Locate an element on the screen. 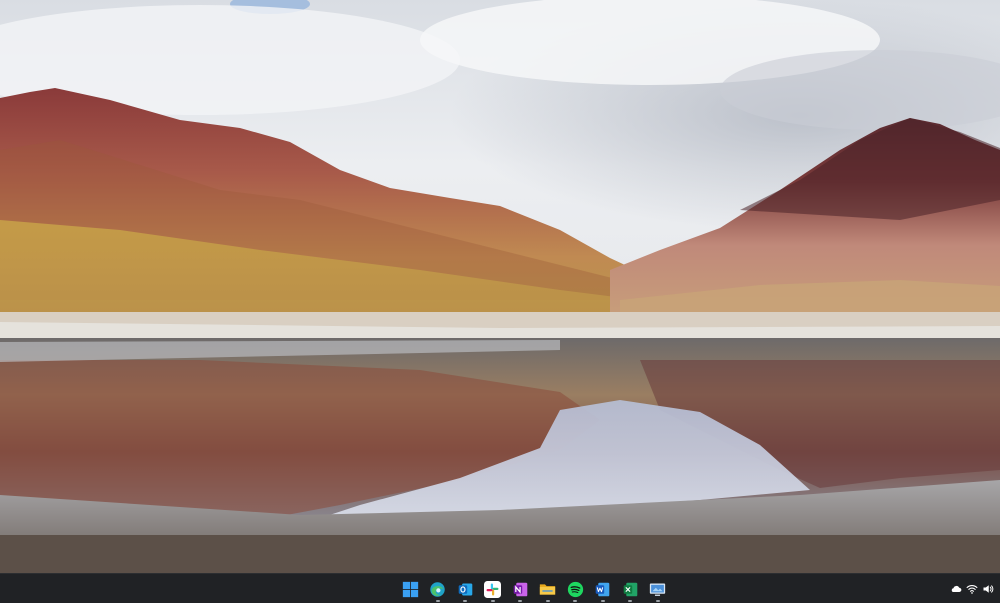 The height and width of the screenshot is (603, 1000). start-button is located at coordinates (410, 588).